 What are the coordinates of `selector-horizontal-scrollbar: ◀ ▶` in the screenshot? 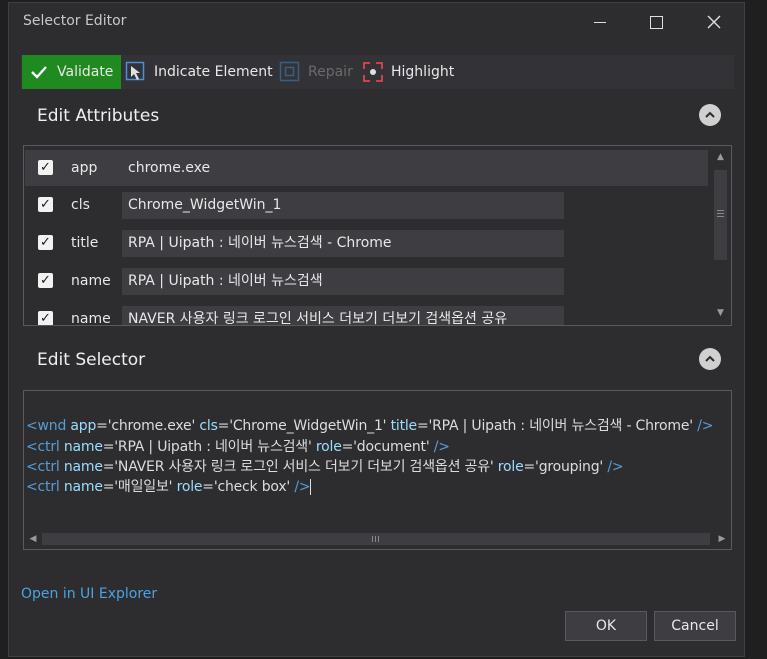 It's located at (377, 539).